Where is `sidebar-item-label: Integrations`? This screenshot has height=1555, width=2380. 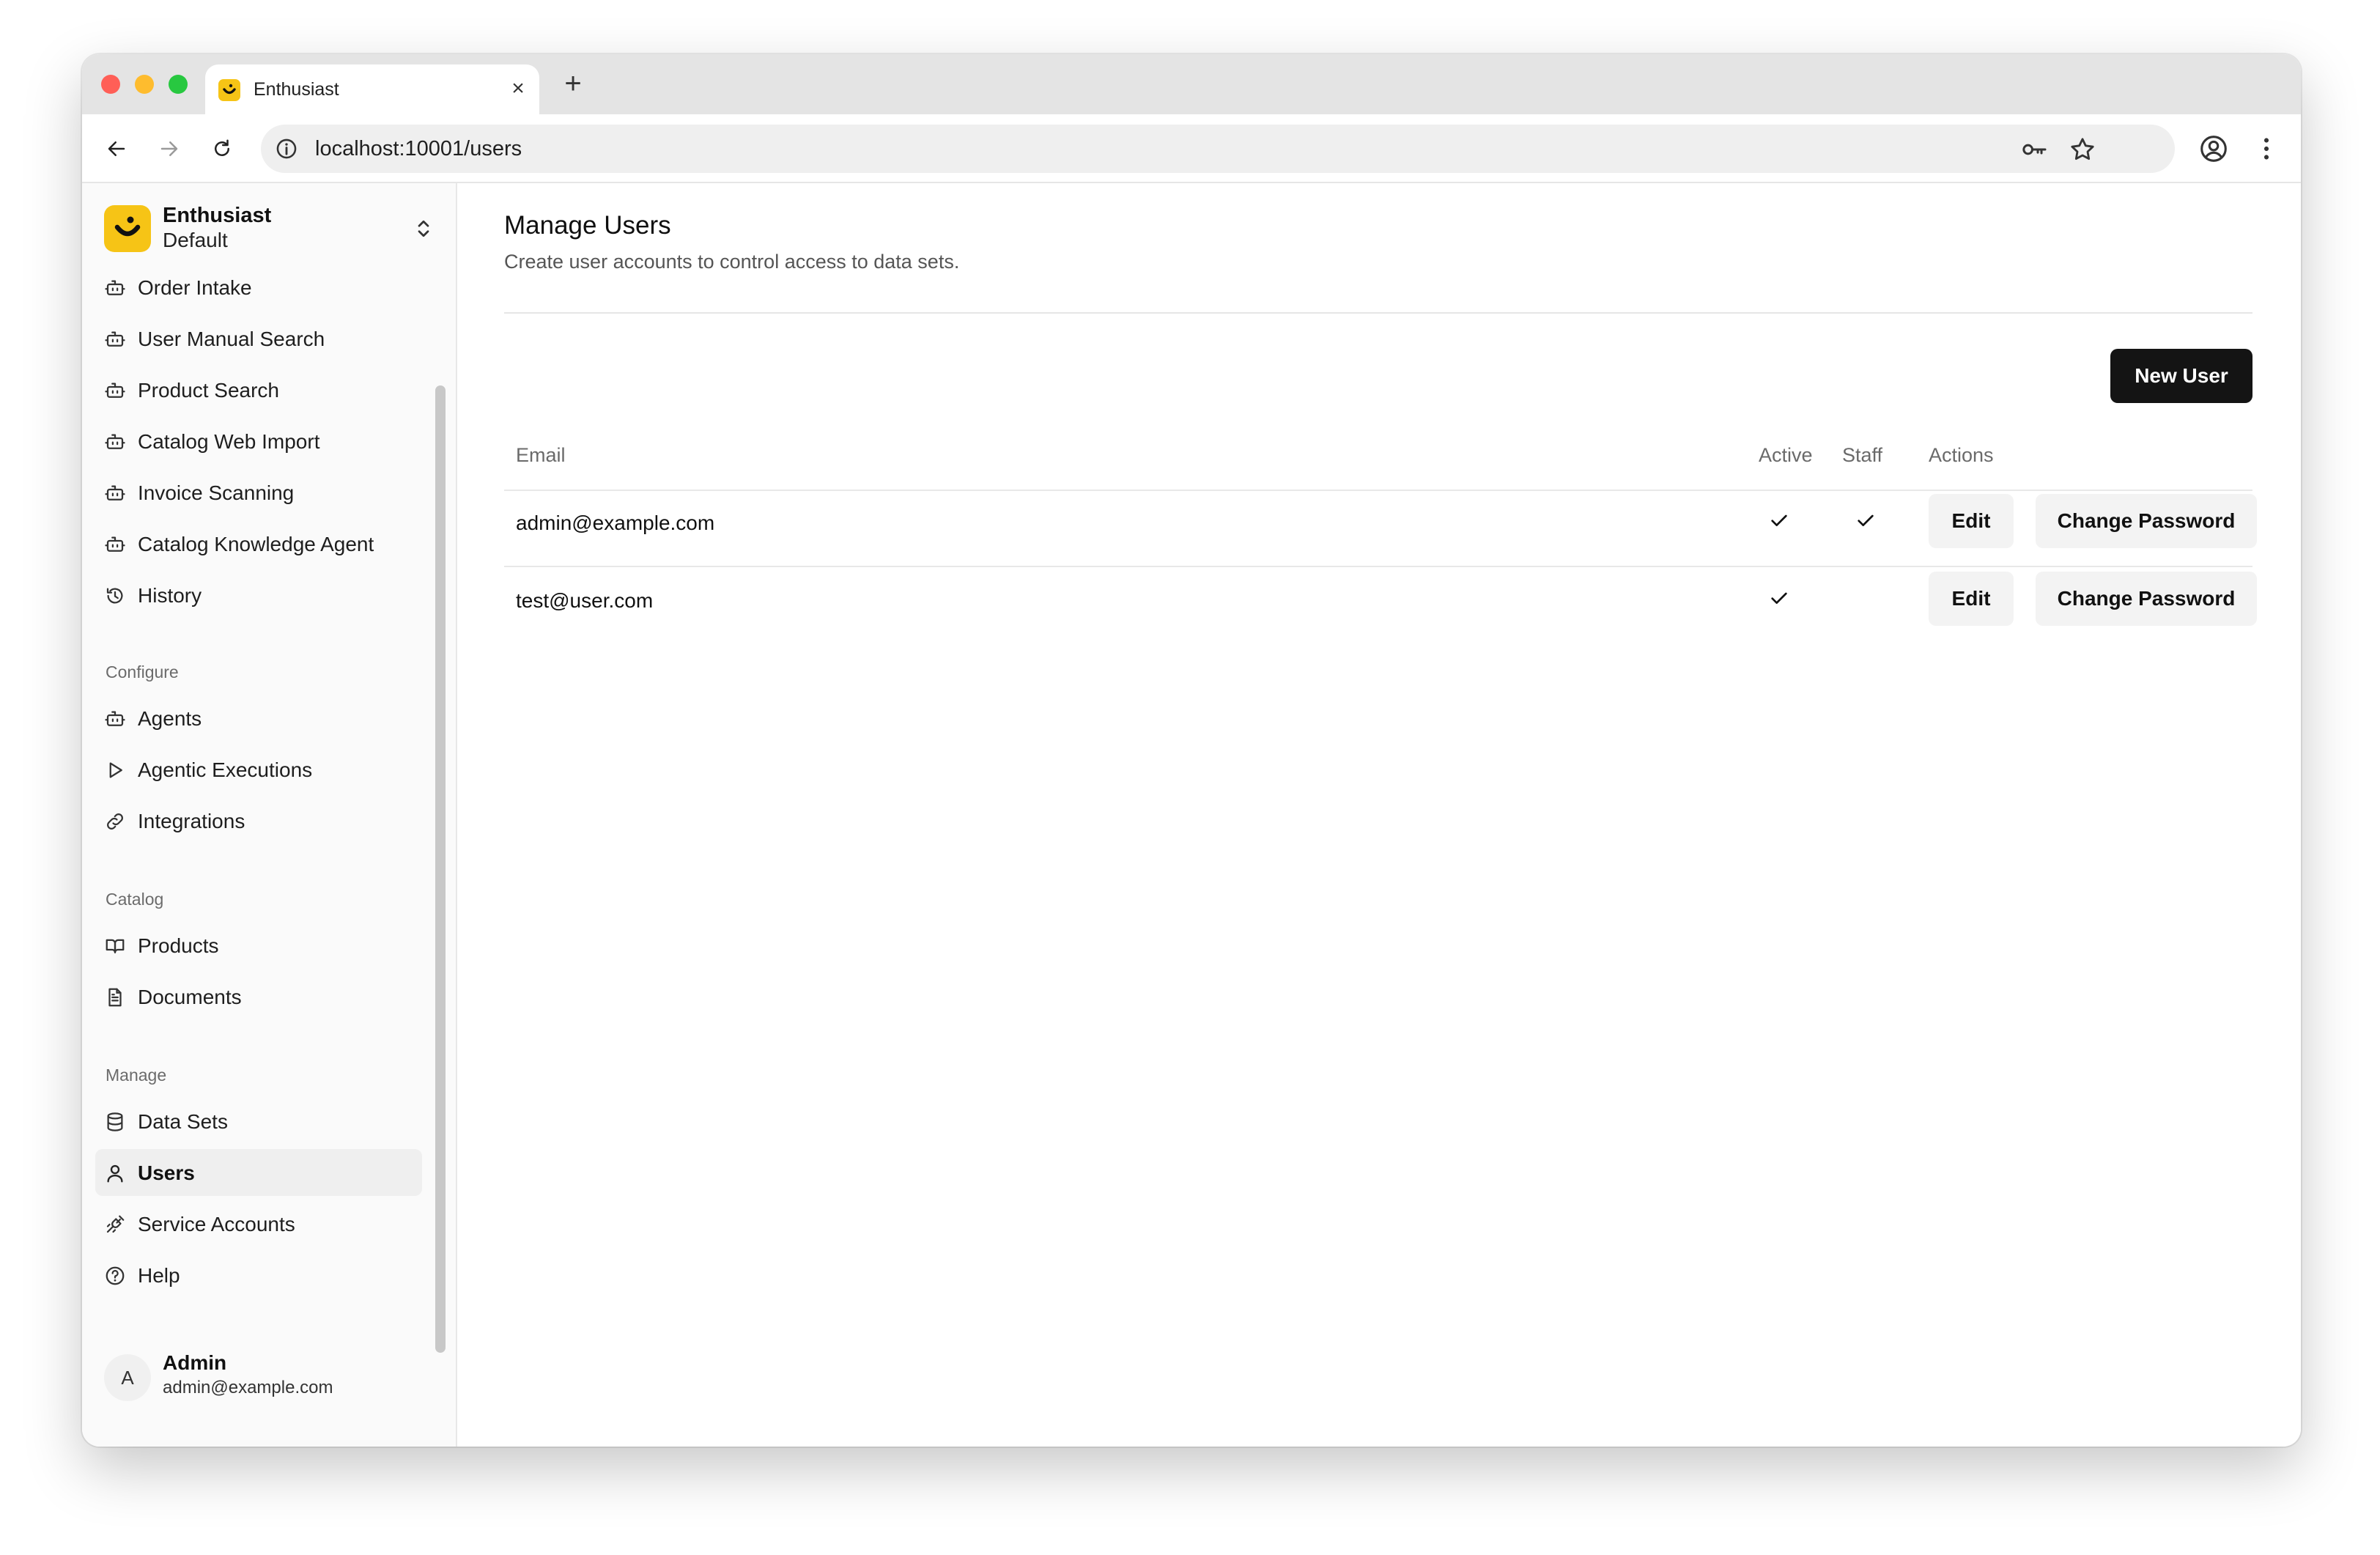 sidebar-item-label: Integrations is located at coordinates (191, 821).